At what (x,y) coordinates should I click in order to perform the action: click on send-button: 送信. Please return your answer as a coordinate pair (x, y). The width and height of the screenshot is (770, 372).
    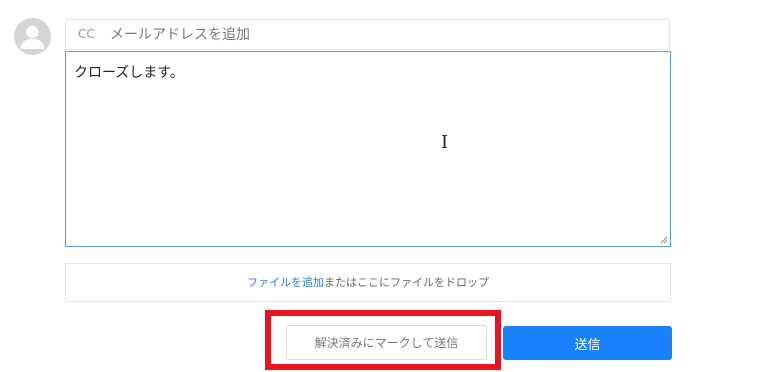
    Looking at the image, I should click on (587, 343).